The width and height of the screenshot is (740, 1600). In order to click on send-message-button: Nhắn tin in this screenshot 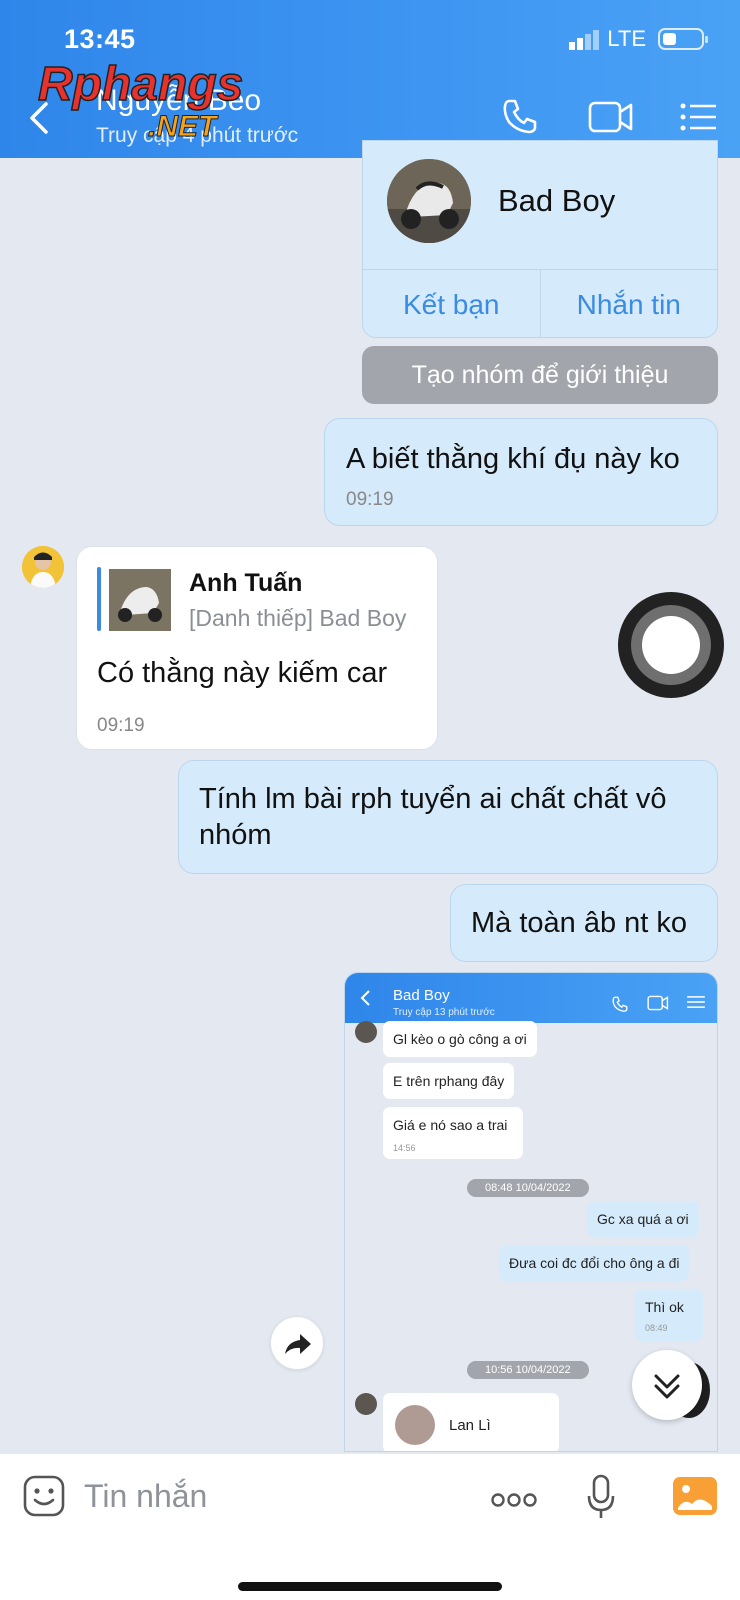, I will do `click(628, 303)`.